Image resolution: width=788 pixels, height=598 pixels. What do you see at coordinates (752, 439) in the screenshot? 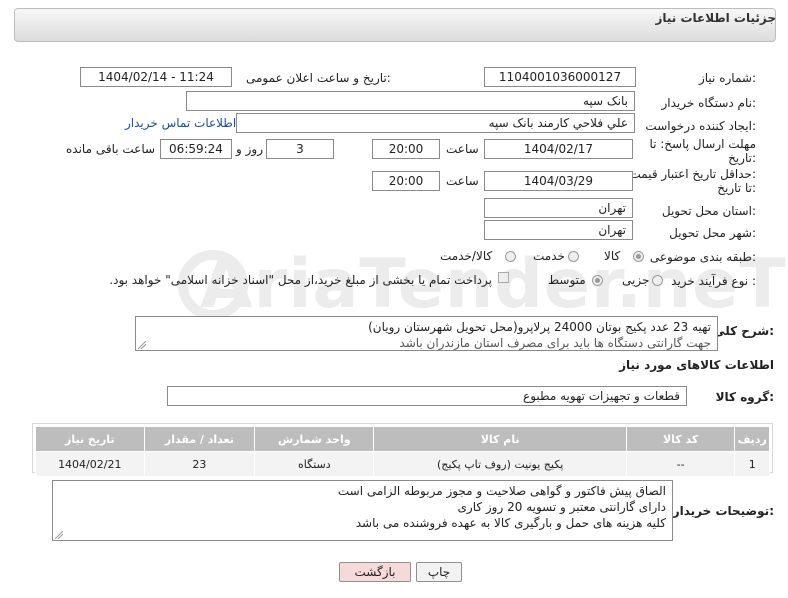
I see `col-header-row-number: ردیف` at bounding box center [752, 439].